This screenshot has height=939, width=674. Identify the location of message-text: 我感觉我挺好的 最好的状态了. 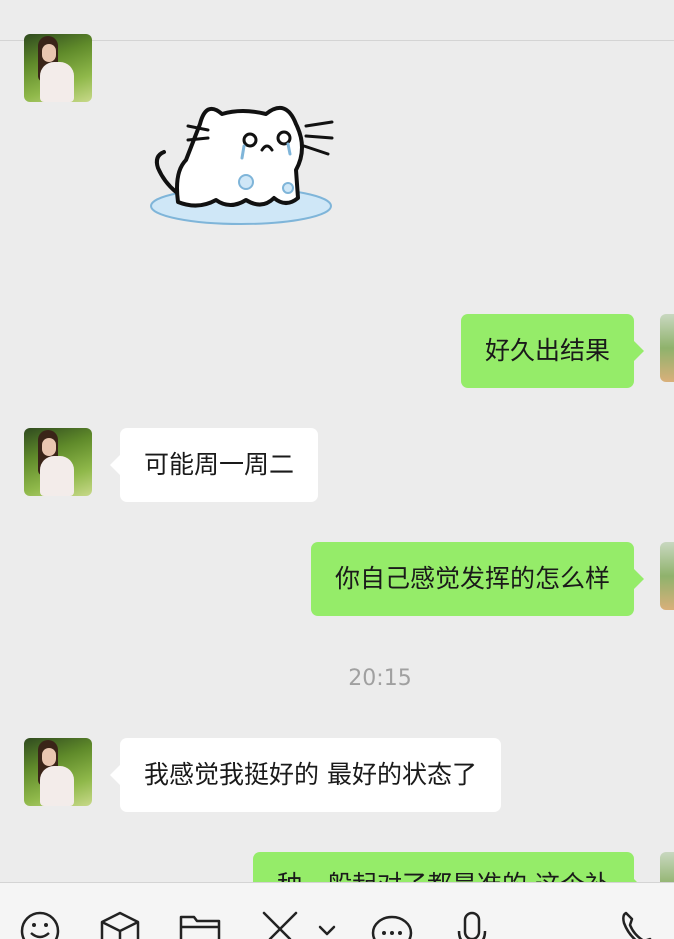
(310, 774).